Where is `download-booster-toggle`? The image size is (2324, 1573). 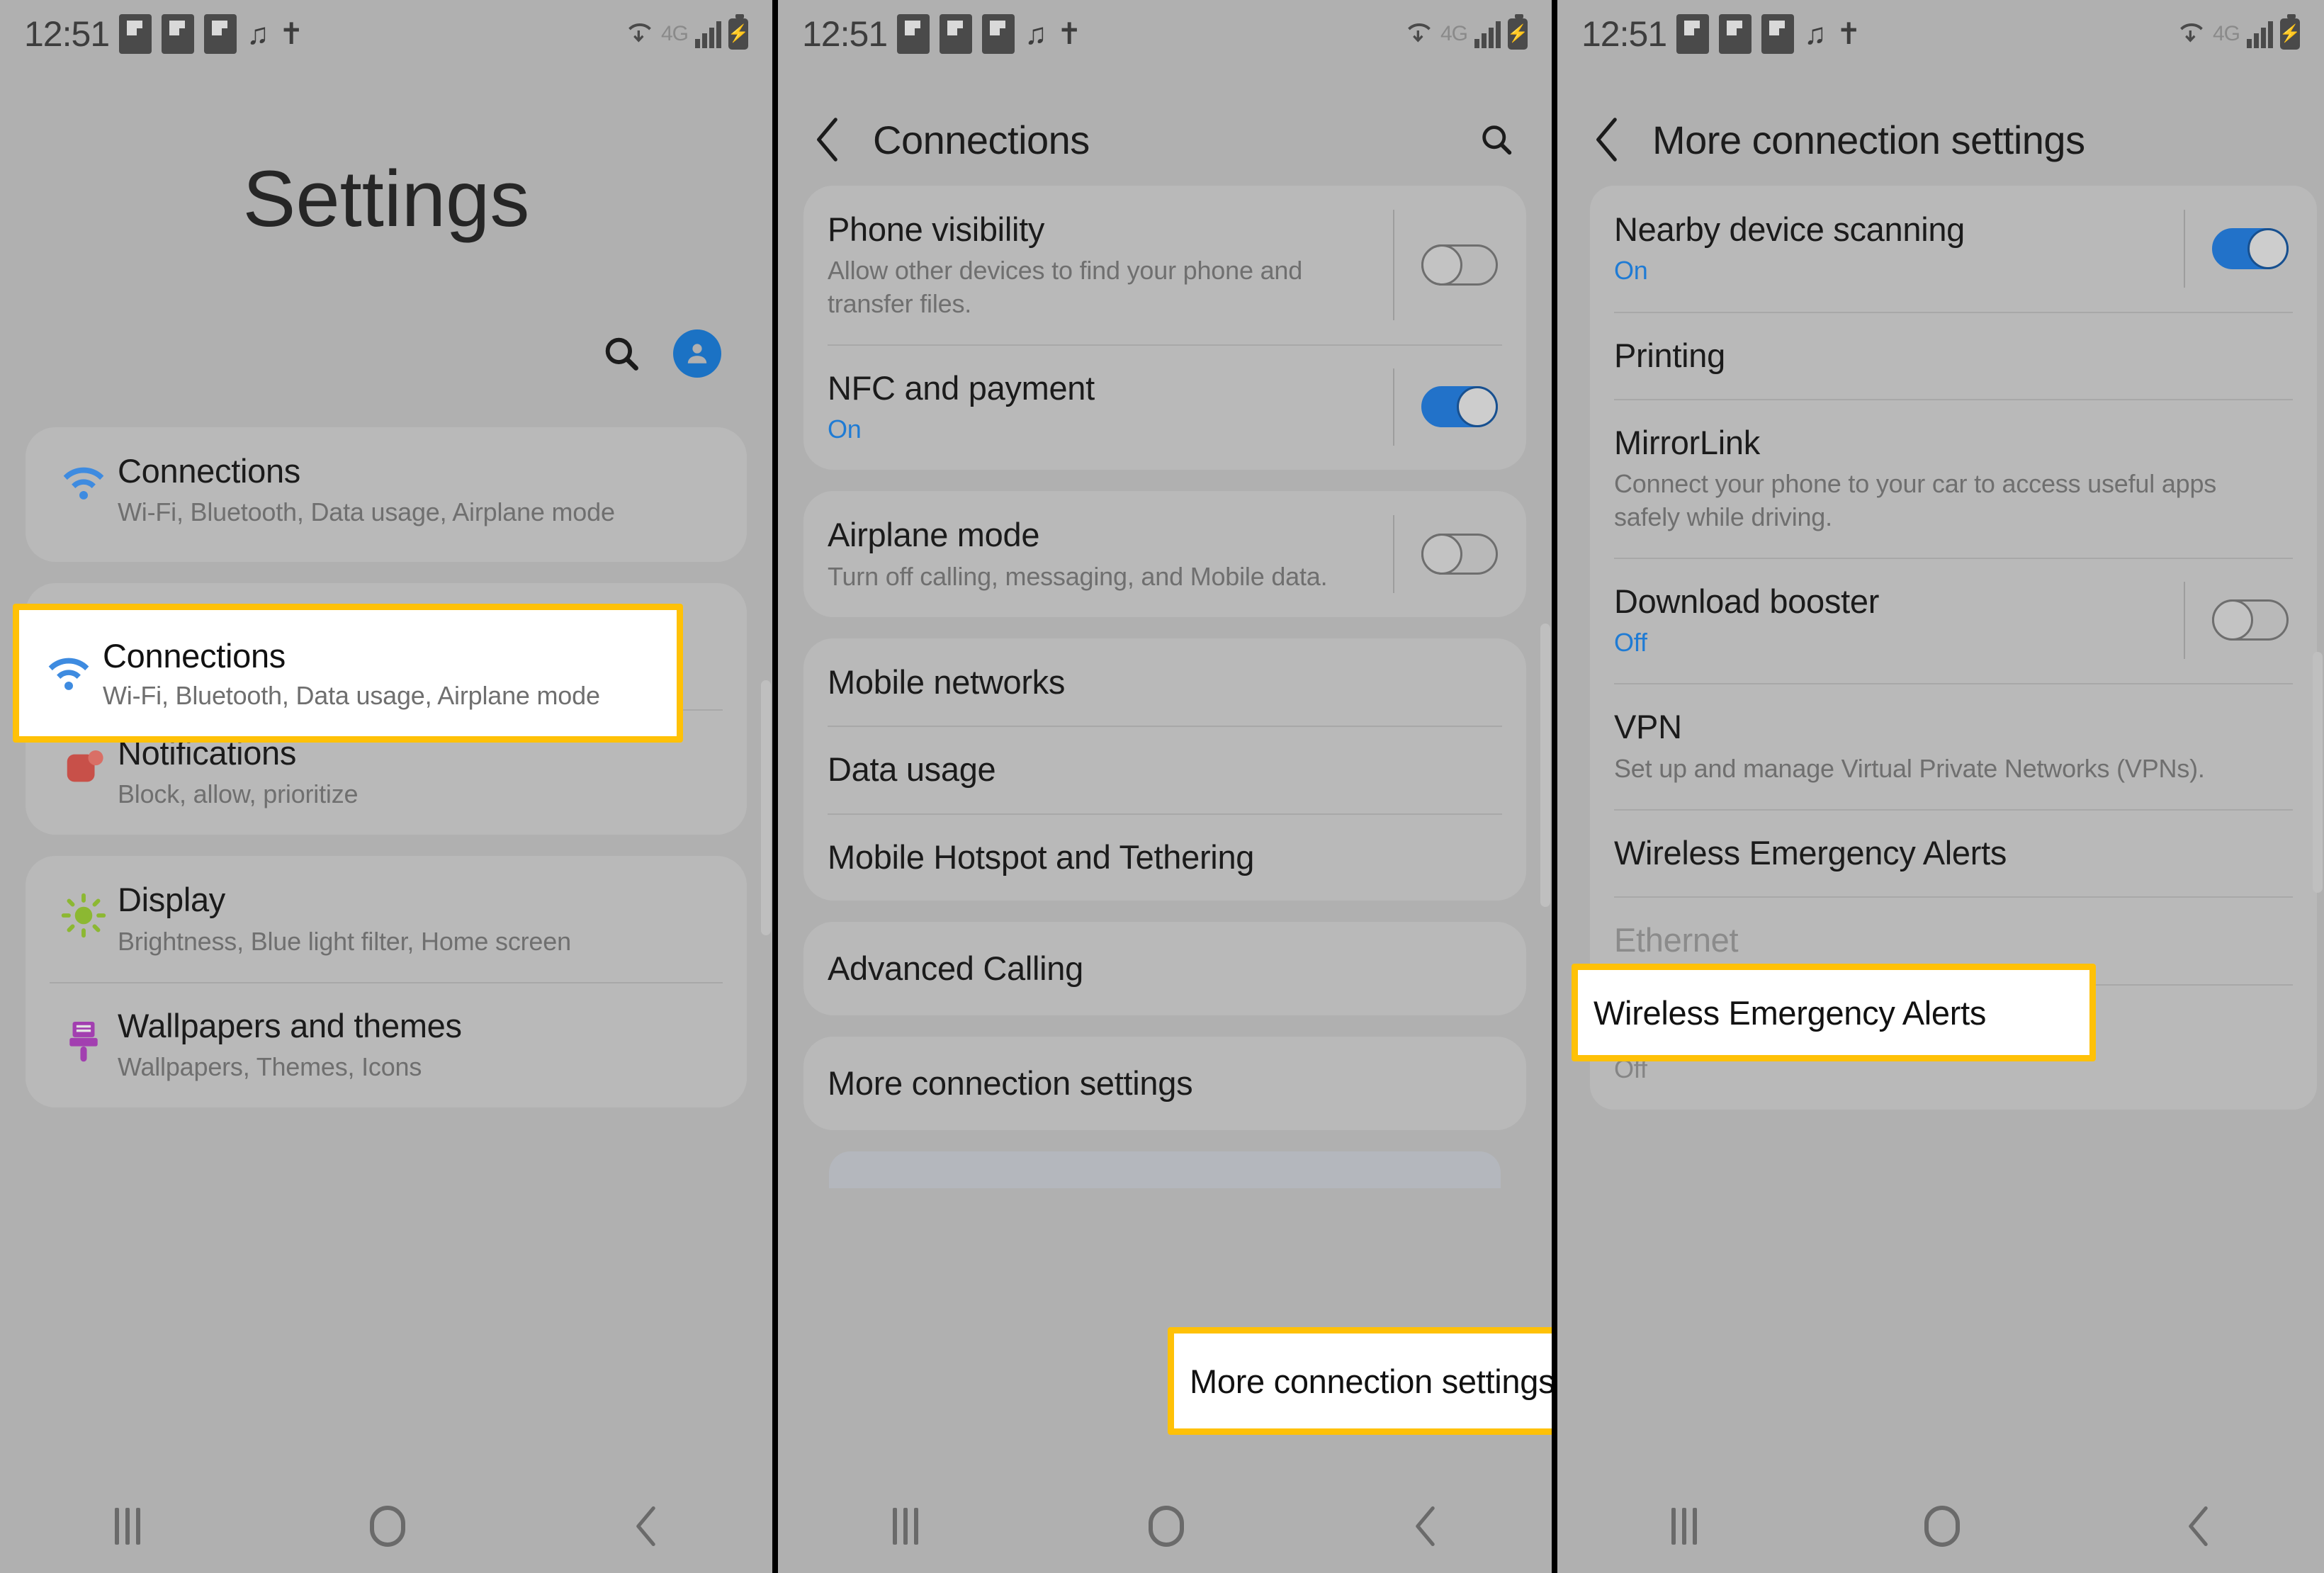 download-booster-toggle is located at coordinates (2250, 620).